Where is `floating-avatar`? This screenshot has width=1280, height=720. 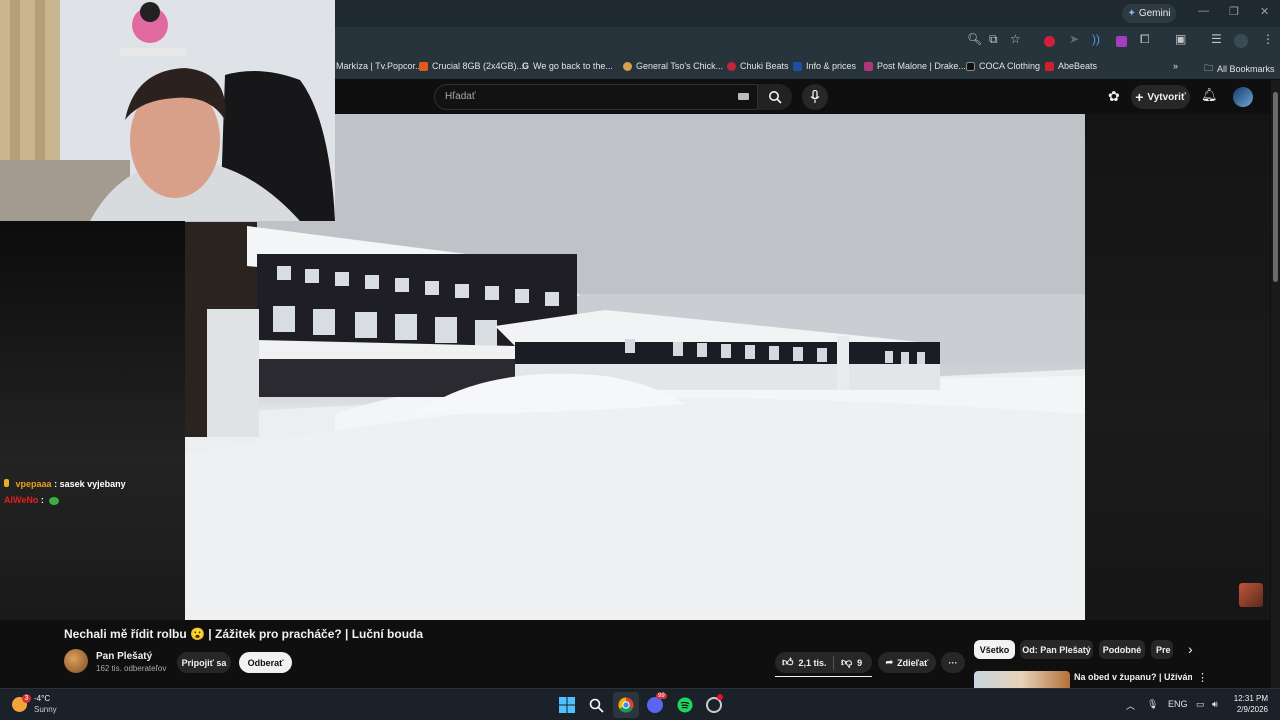
floating-avatar is located at coordinates (1251, 595).